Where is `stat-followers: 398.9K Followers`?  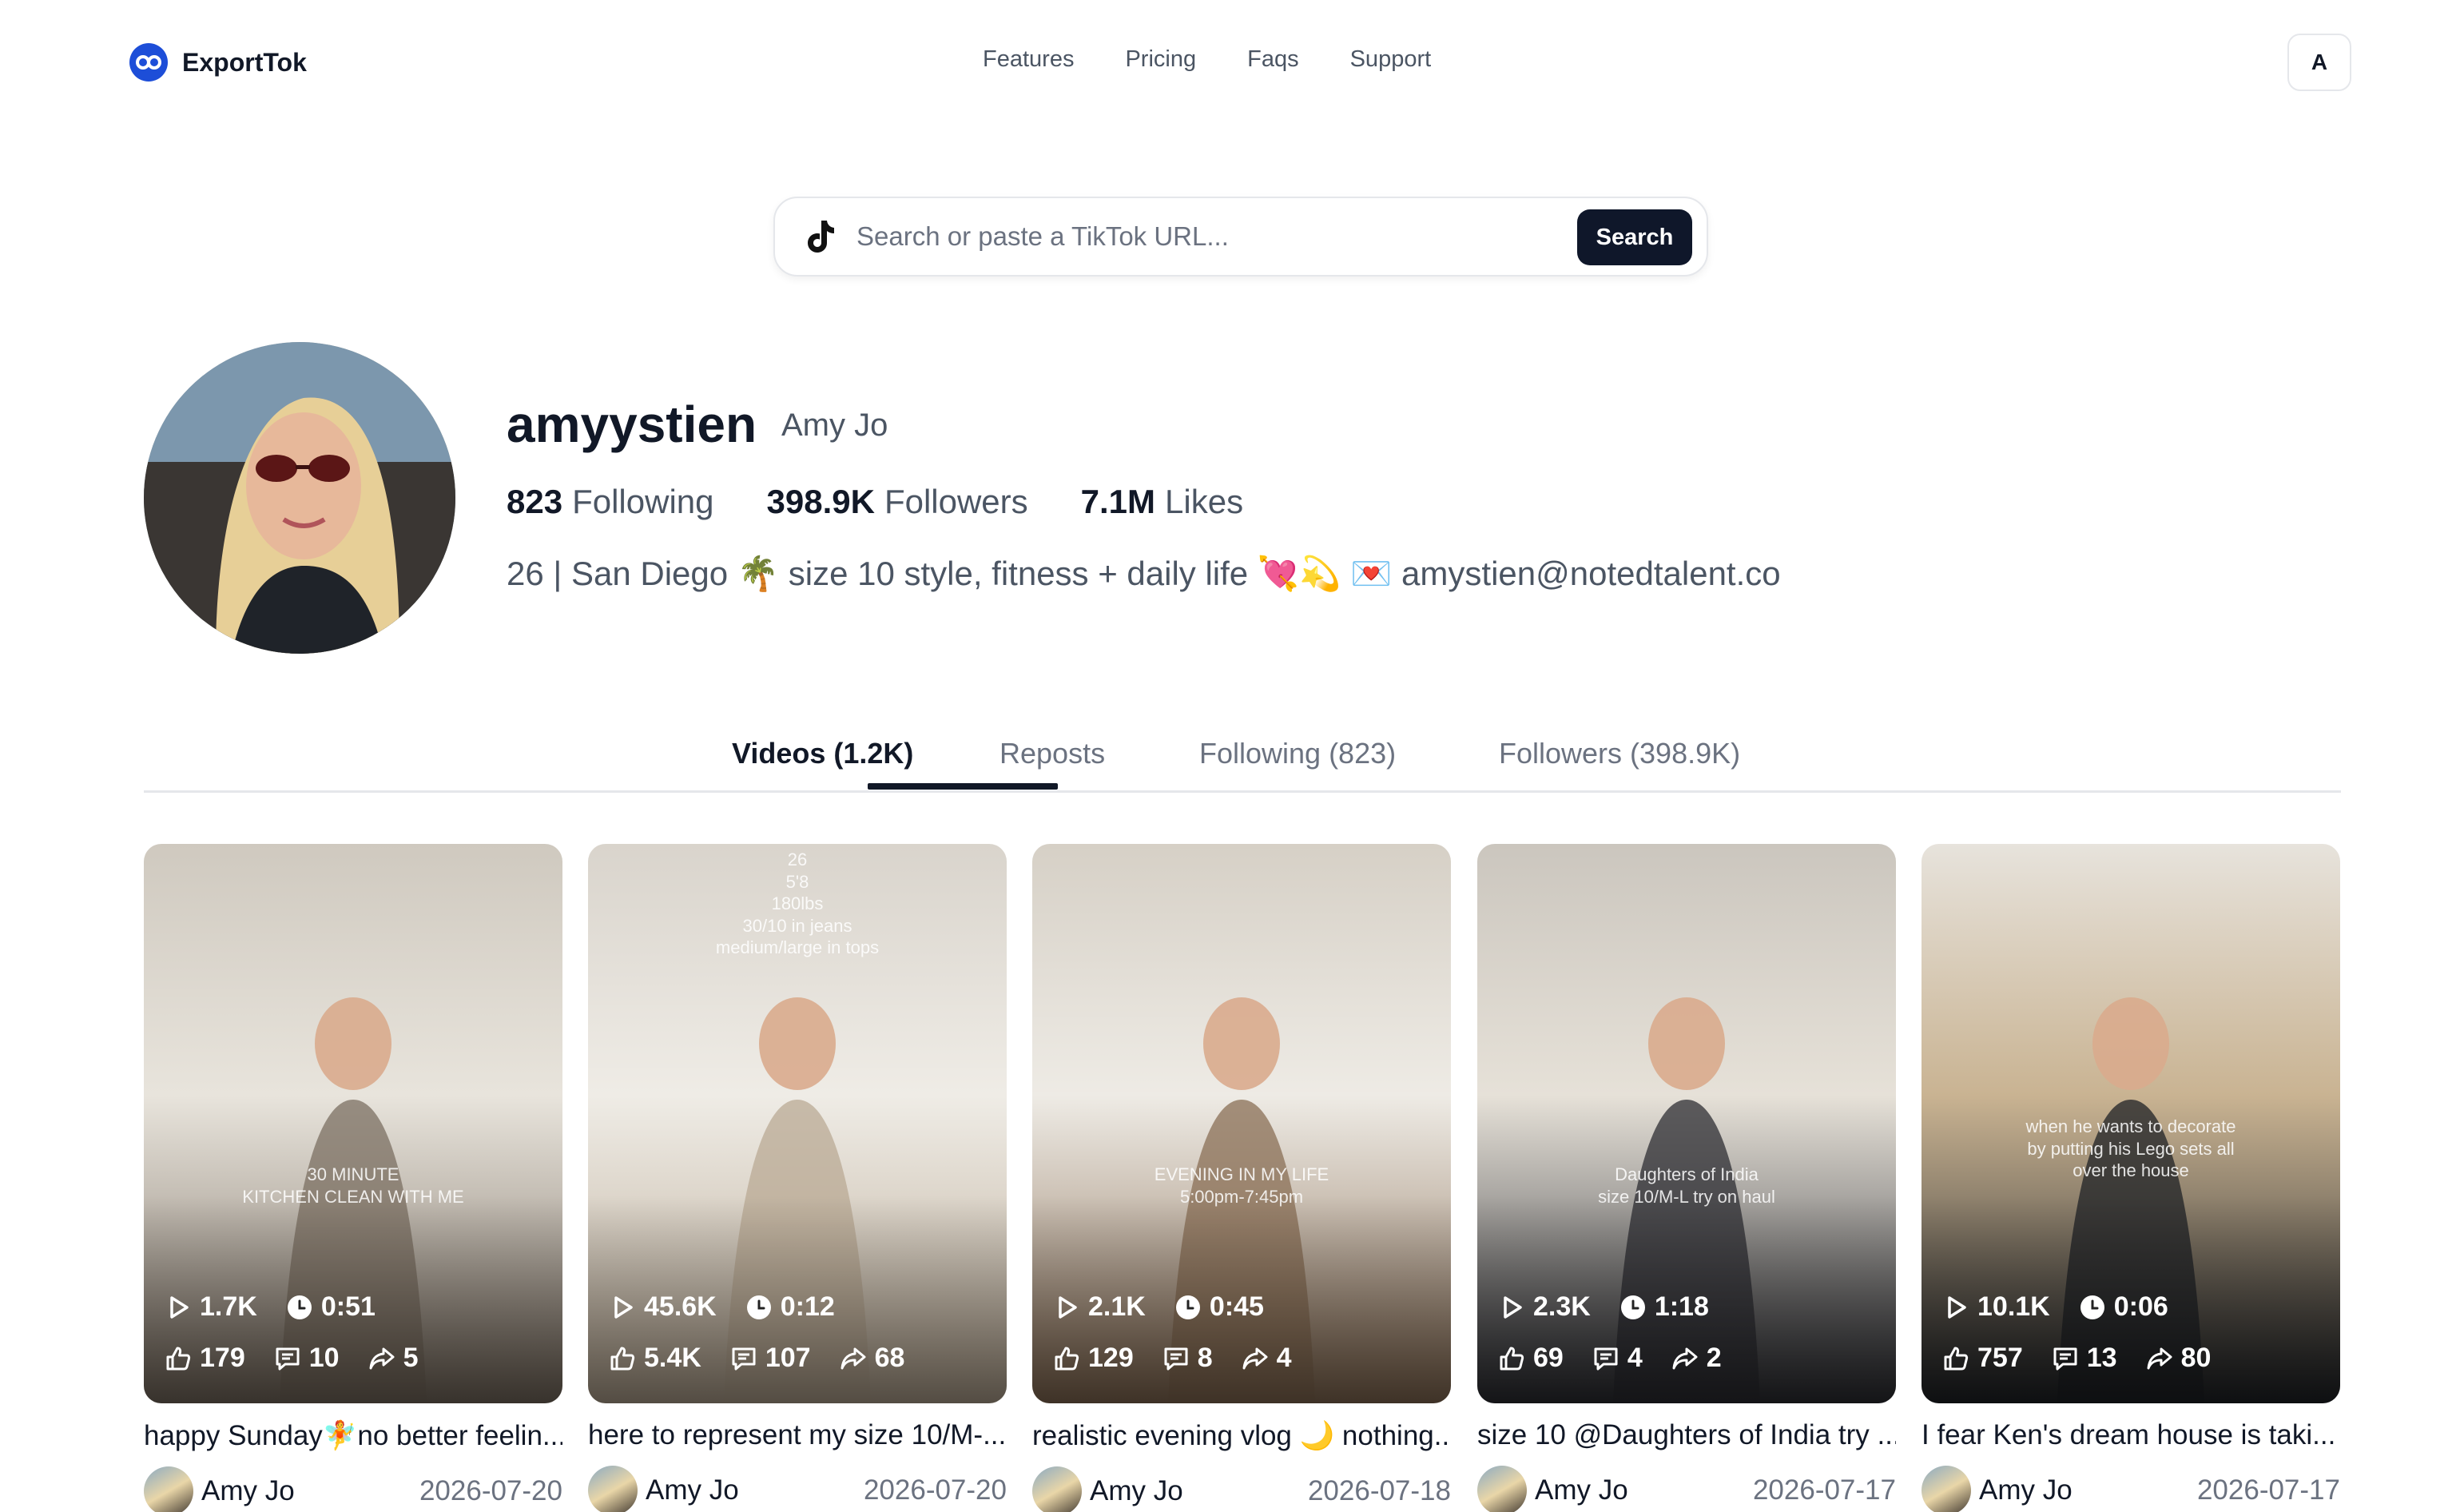 stat-followers: 398.9K Followers is located at coordinates (898, 502).